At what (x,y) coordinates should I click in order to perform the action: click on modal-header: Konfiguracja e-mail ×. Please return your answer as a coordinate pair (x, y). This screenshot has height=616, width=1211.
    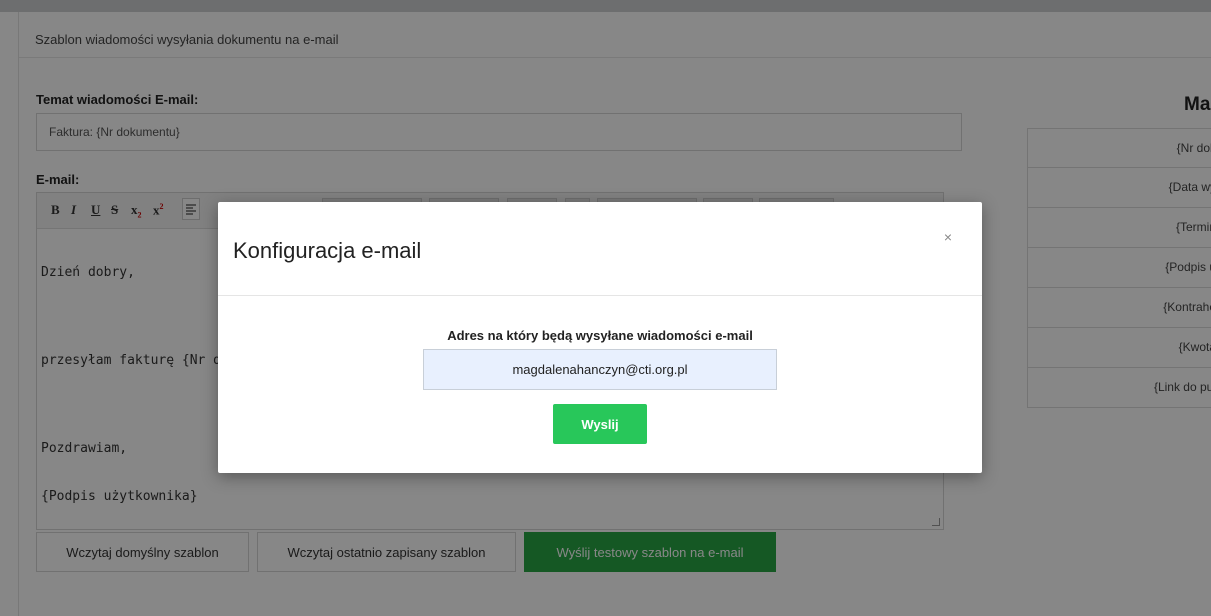
    Looking at the image, I should click on (600, 249).